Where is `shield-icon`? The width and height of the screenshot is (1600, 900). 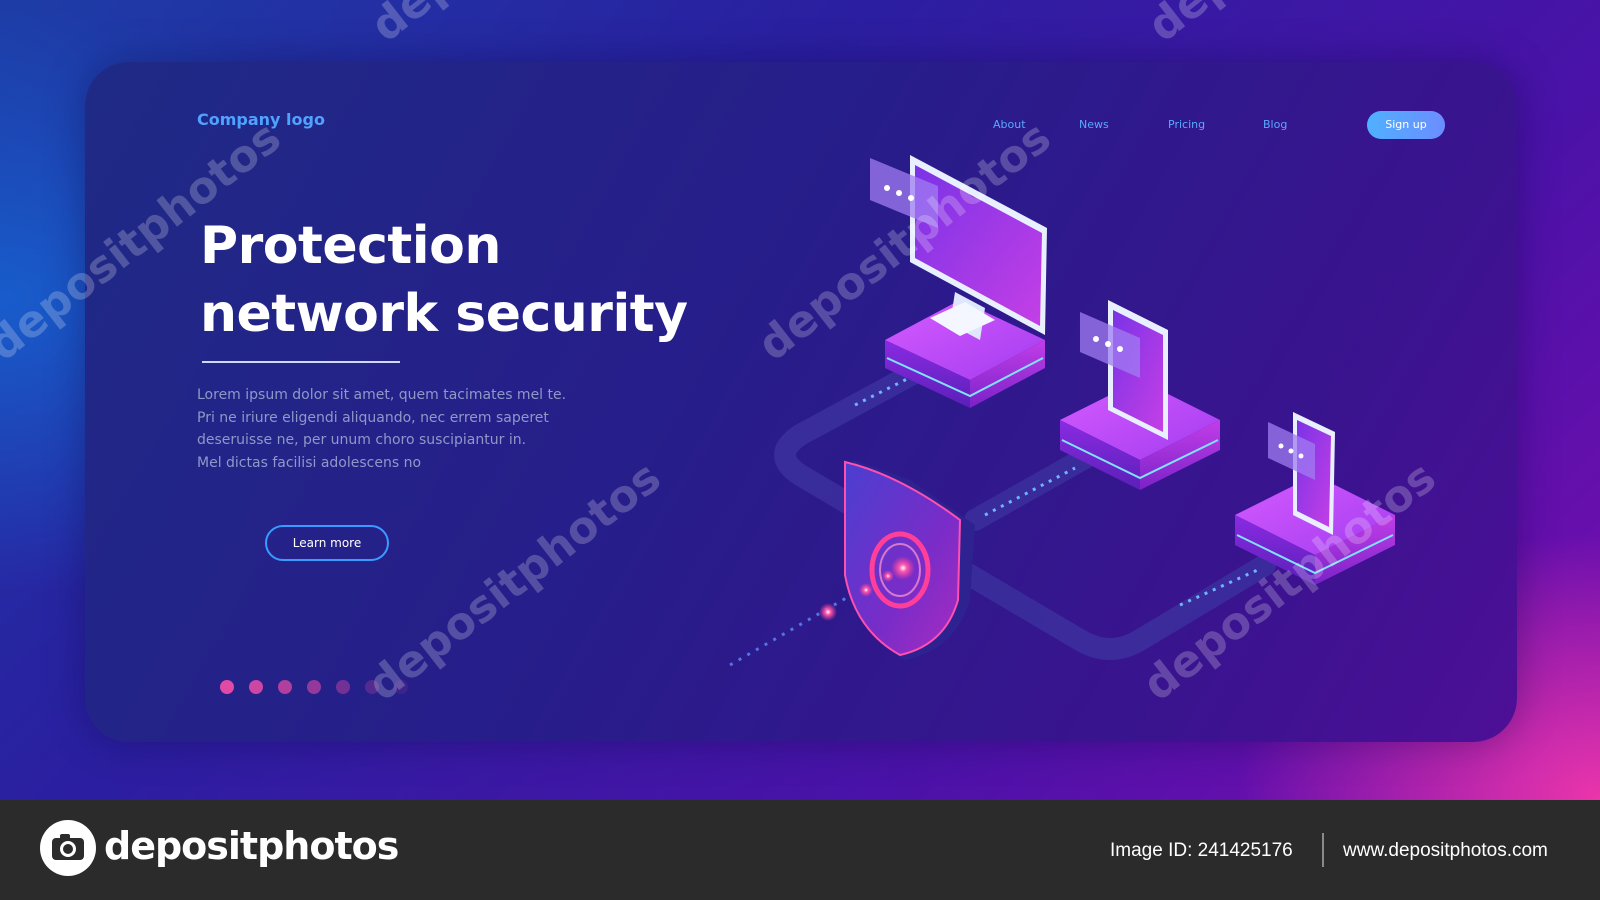 shield-icon is located at coordinates (909, 560).